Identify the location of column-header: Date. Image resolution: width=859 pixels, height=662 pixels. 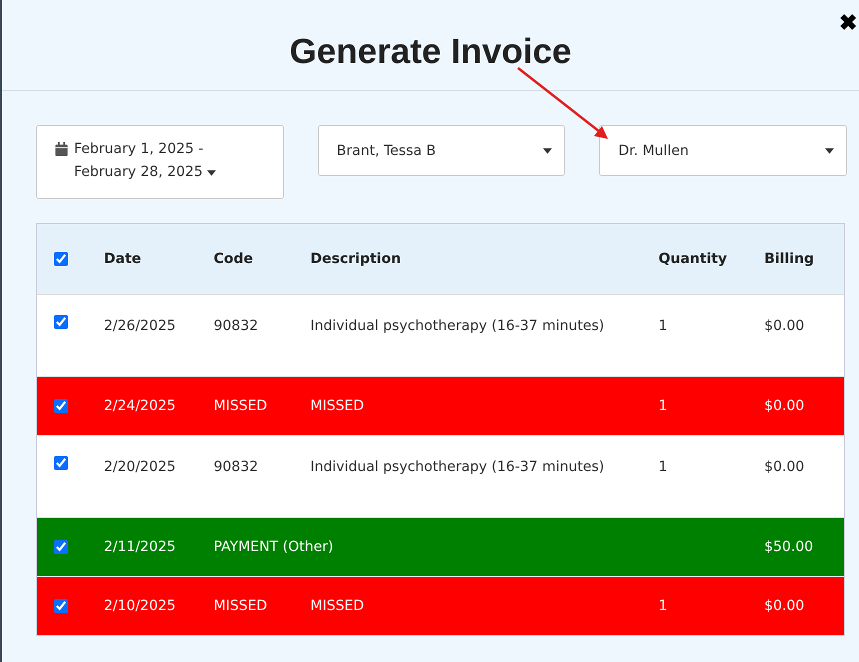
(123, 258).